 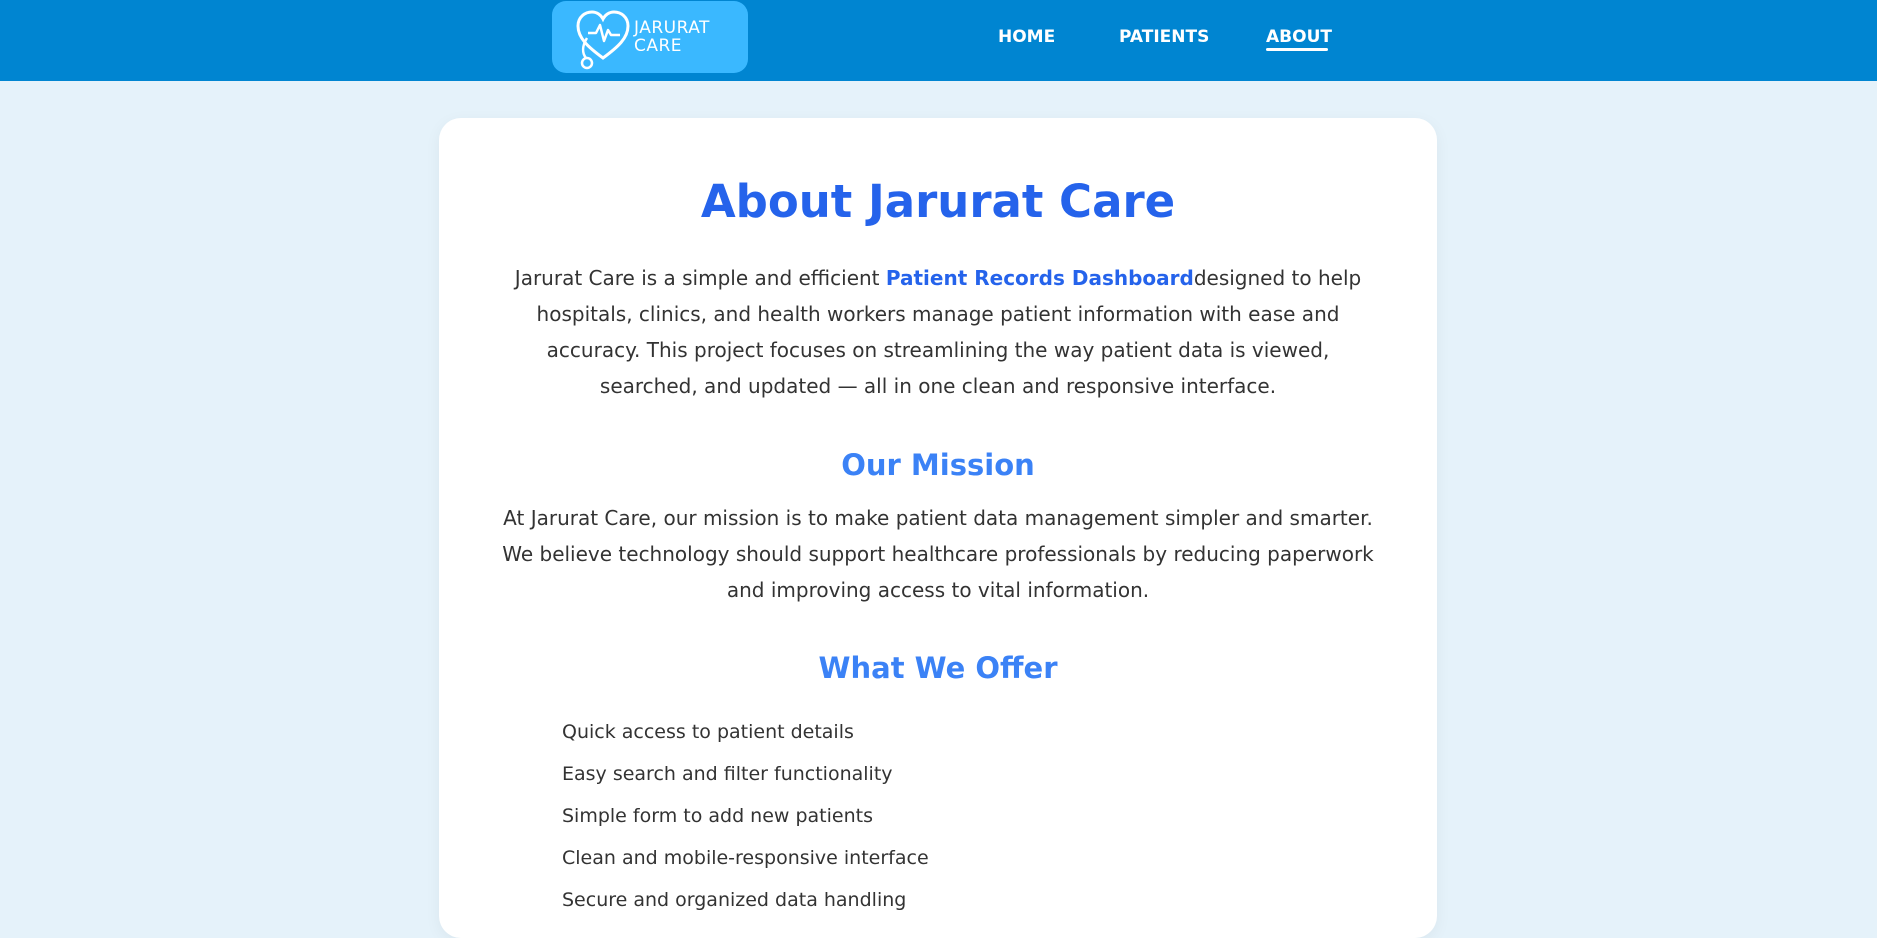 I want to click on nav-about-link: ABOUT, so click(x=1299, y=37).